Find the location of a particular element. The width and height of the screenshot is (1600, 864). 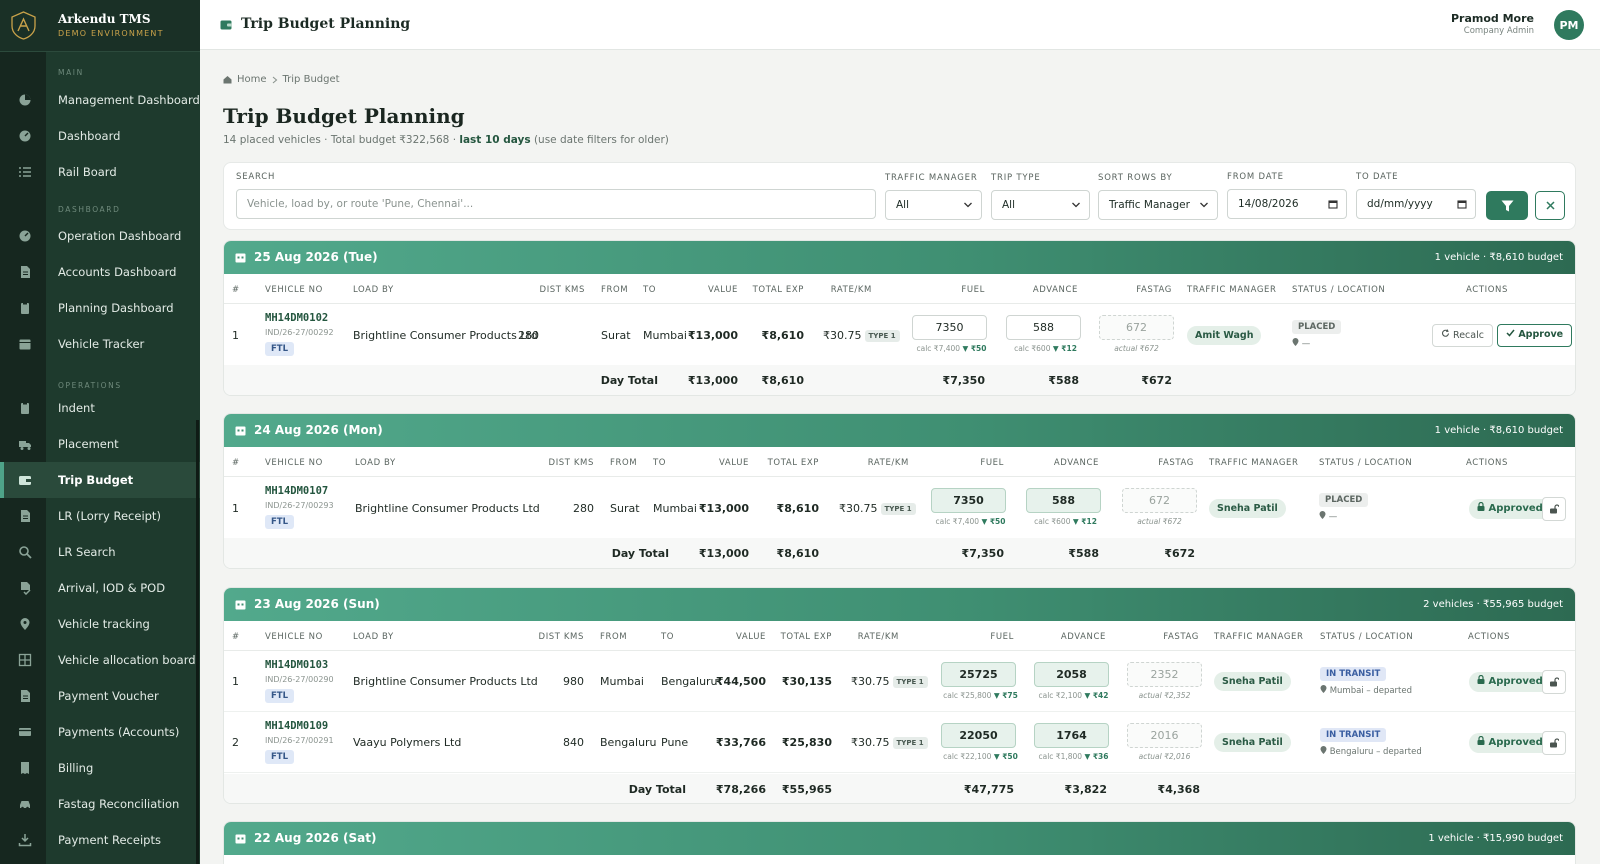

sidebar-item-arrival-iod-pod: Arrival, IOD & POD is located at coordinates (100, 588).